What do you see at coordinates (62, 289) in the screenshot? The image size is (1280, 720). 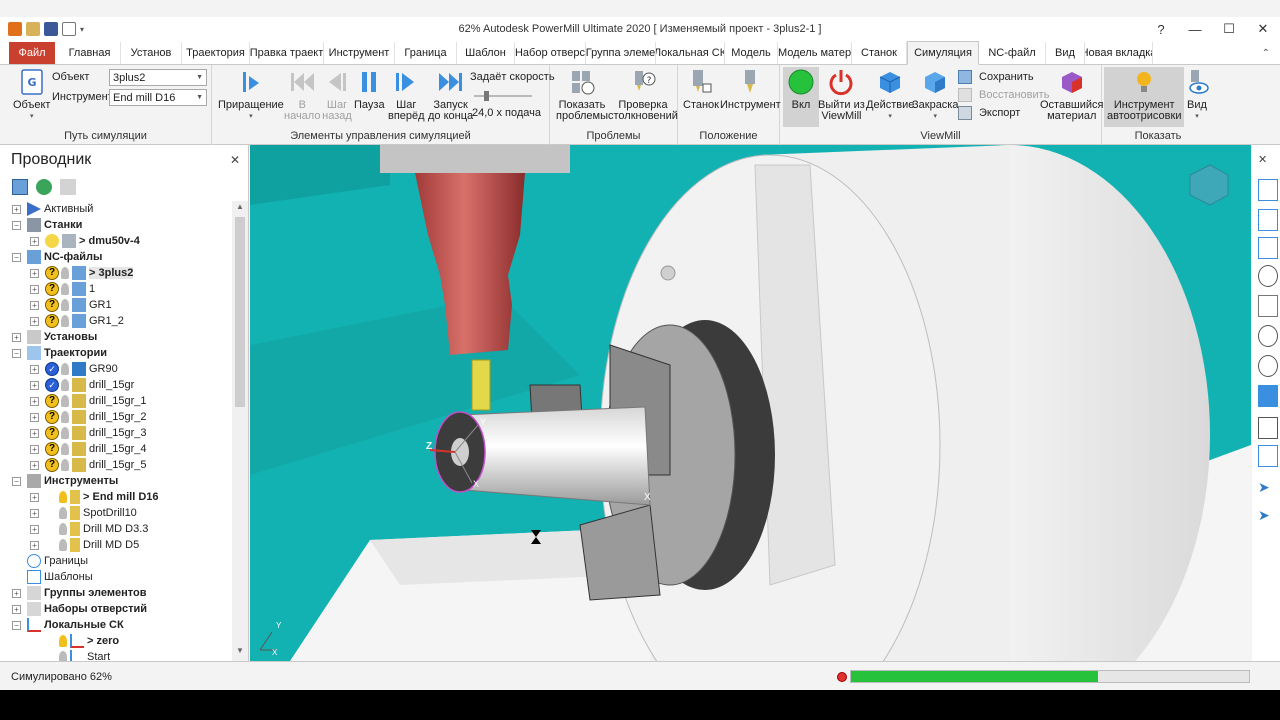 I see `tree-row-1: + ? 1` at bounding box center [62, 289].